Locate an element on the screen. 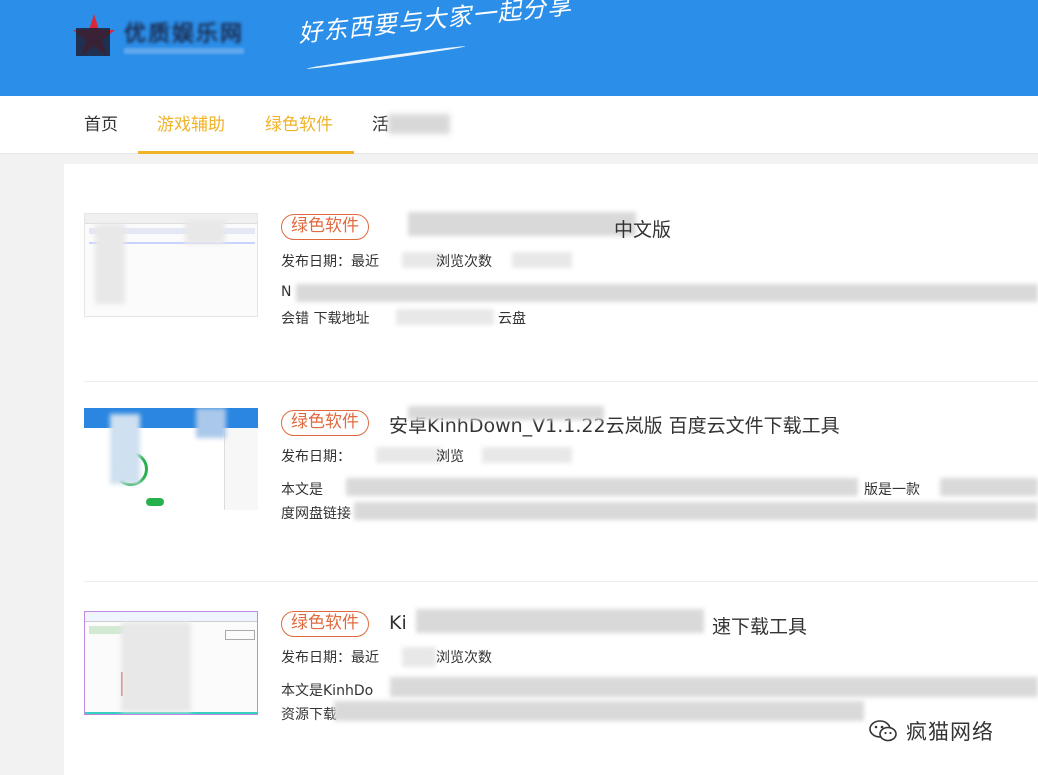 Image resolution: width=1038 pixels, height=775 pixels. post-views-label: 浏览 is located at coordinates (450, 457).